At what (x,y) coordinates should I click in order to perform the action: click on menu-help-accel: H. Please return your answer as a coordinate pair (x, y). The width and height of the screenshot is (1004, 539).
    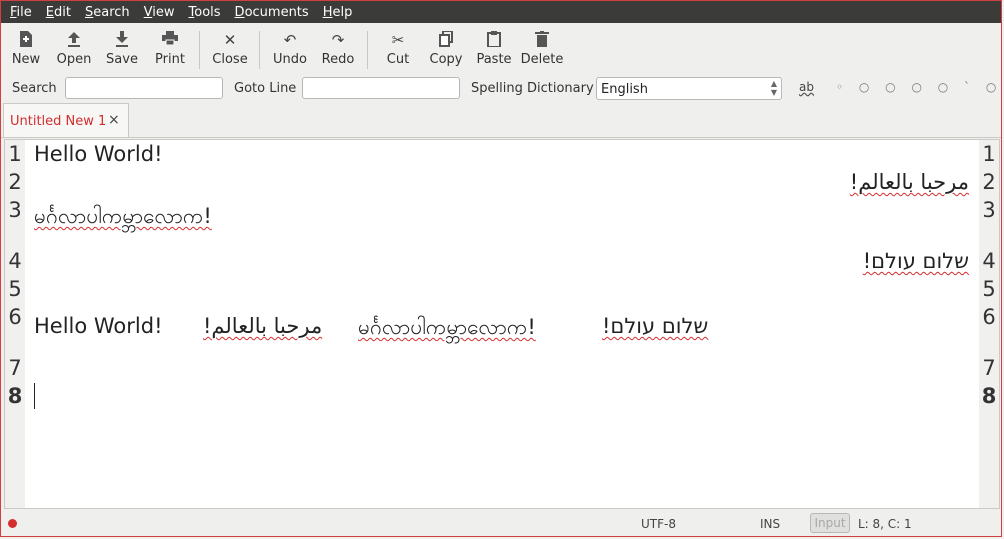
    Looking at the image, I should click on (327, 12).